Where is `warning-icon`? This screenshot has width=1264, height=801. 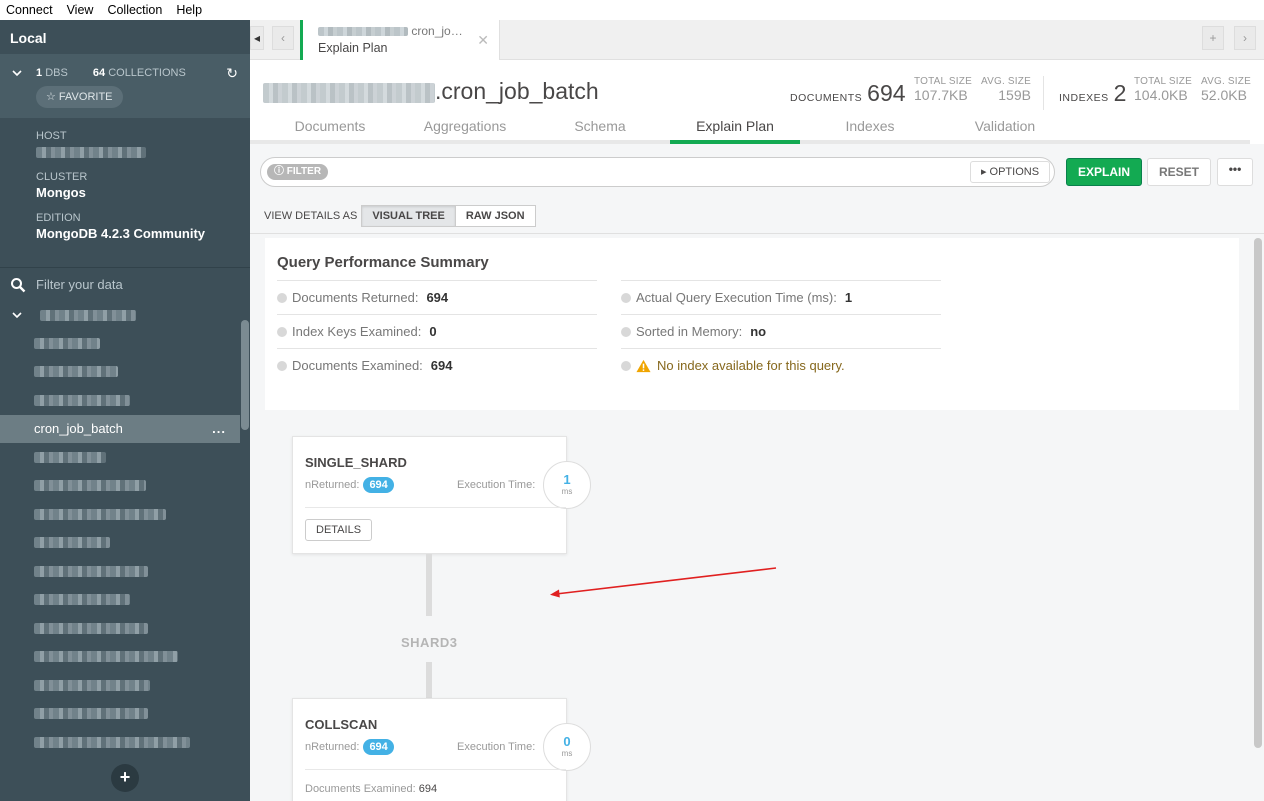
warning-icon is located at coordinates (643, 365).